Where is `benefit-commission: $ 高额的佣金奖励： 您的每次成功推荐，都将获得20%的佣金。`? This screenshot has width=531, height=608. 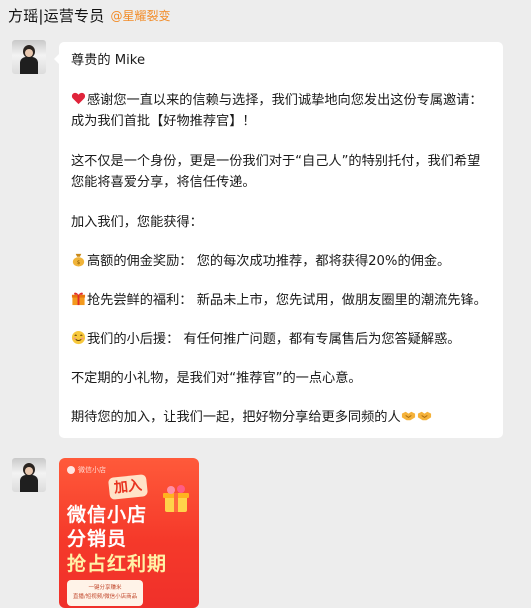
benefit-commission: $ 高额的佣金奖励： 您的每次成功推荐，都将获得20%的佣金。 is located at coordinates (281, 261).